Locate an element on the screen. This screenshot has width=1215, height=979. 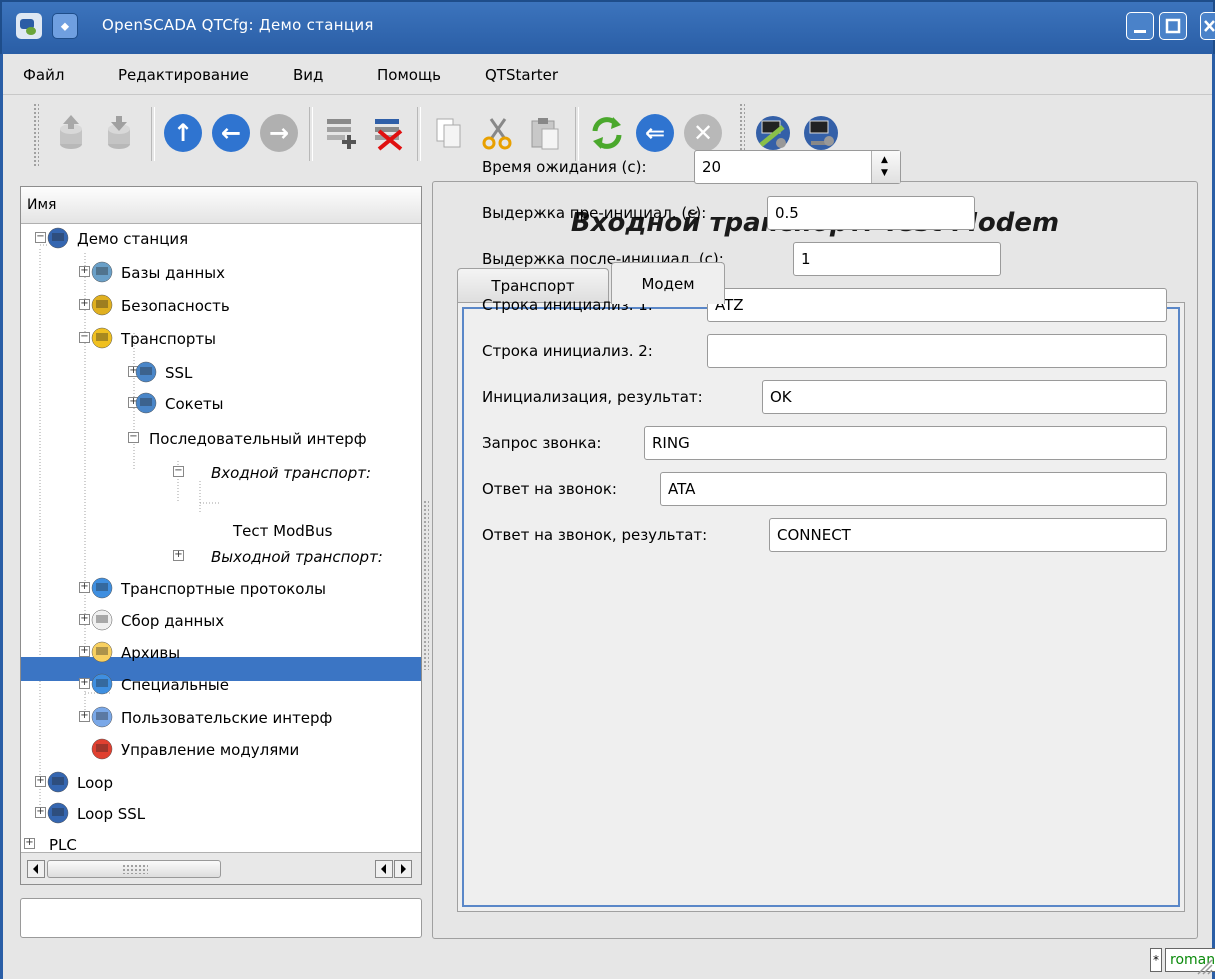
paste-icon is located at coordinates (545, 134).